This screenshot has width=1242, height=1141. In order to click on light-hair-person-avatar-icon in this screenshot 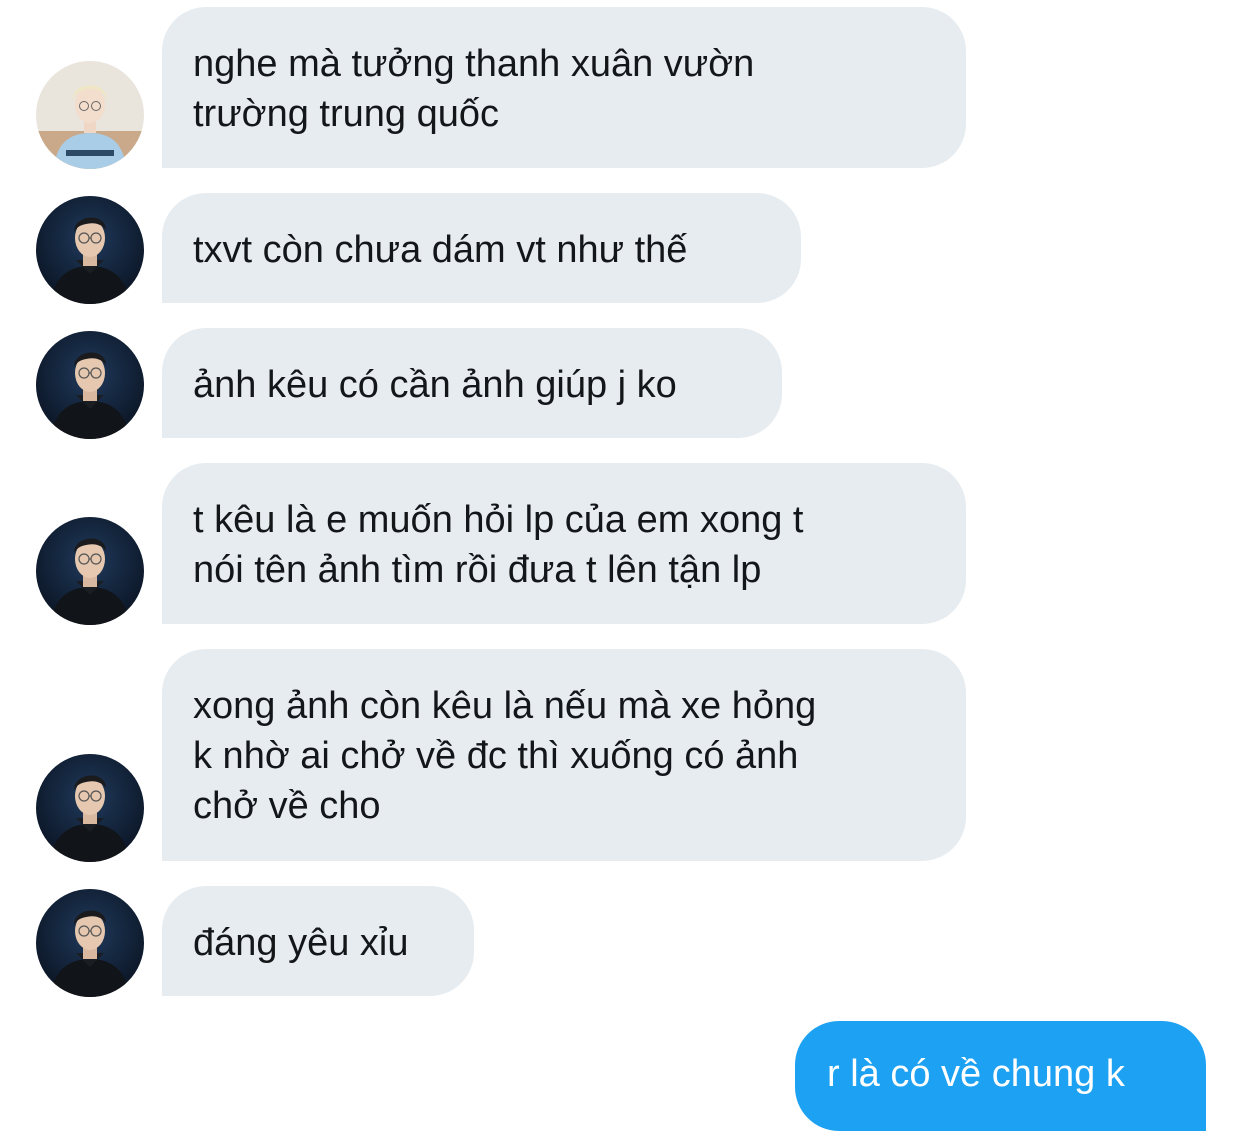, I will do `click(90, 115)`.